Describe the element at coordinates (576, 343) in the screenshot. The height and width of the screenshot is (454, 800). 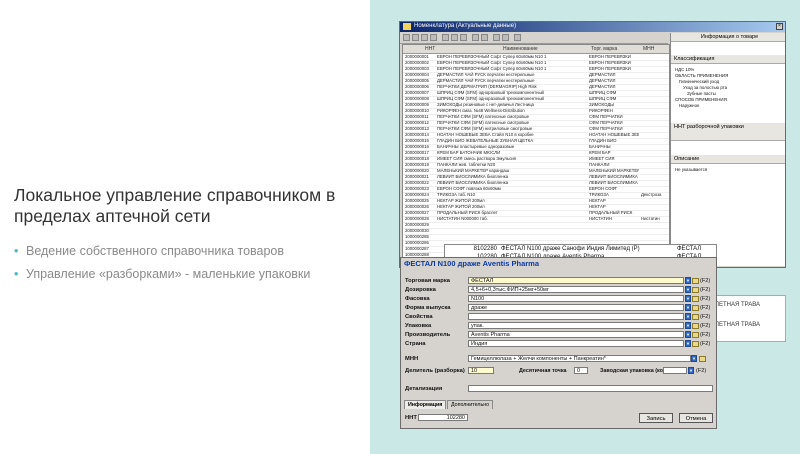
I see `field-input: Индия` at that location.